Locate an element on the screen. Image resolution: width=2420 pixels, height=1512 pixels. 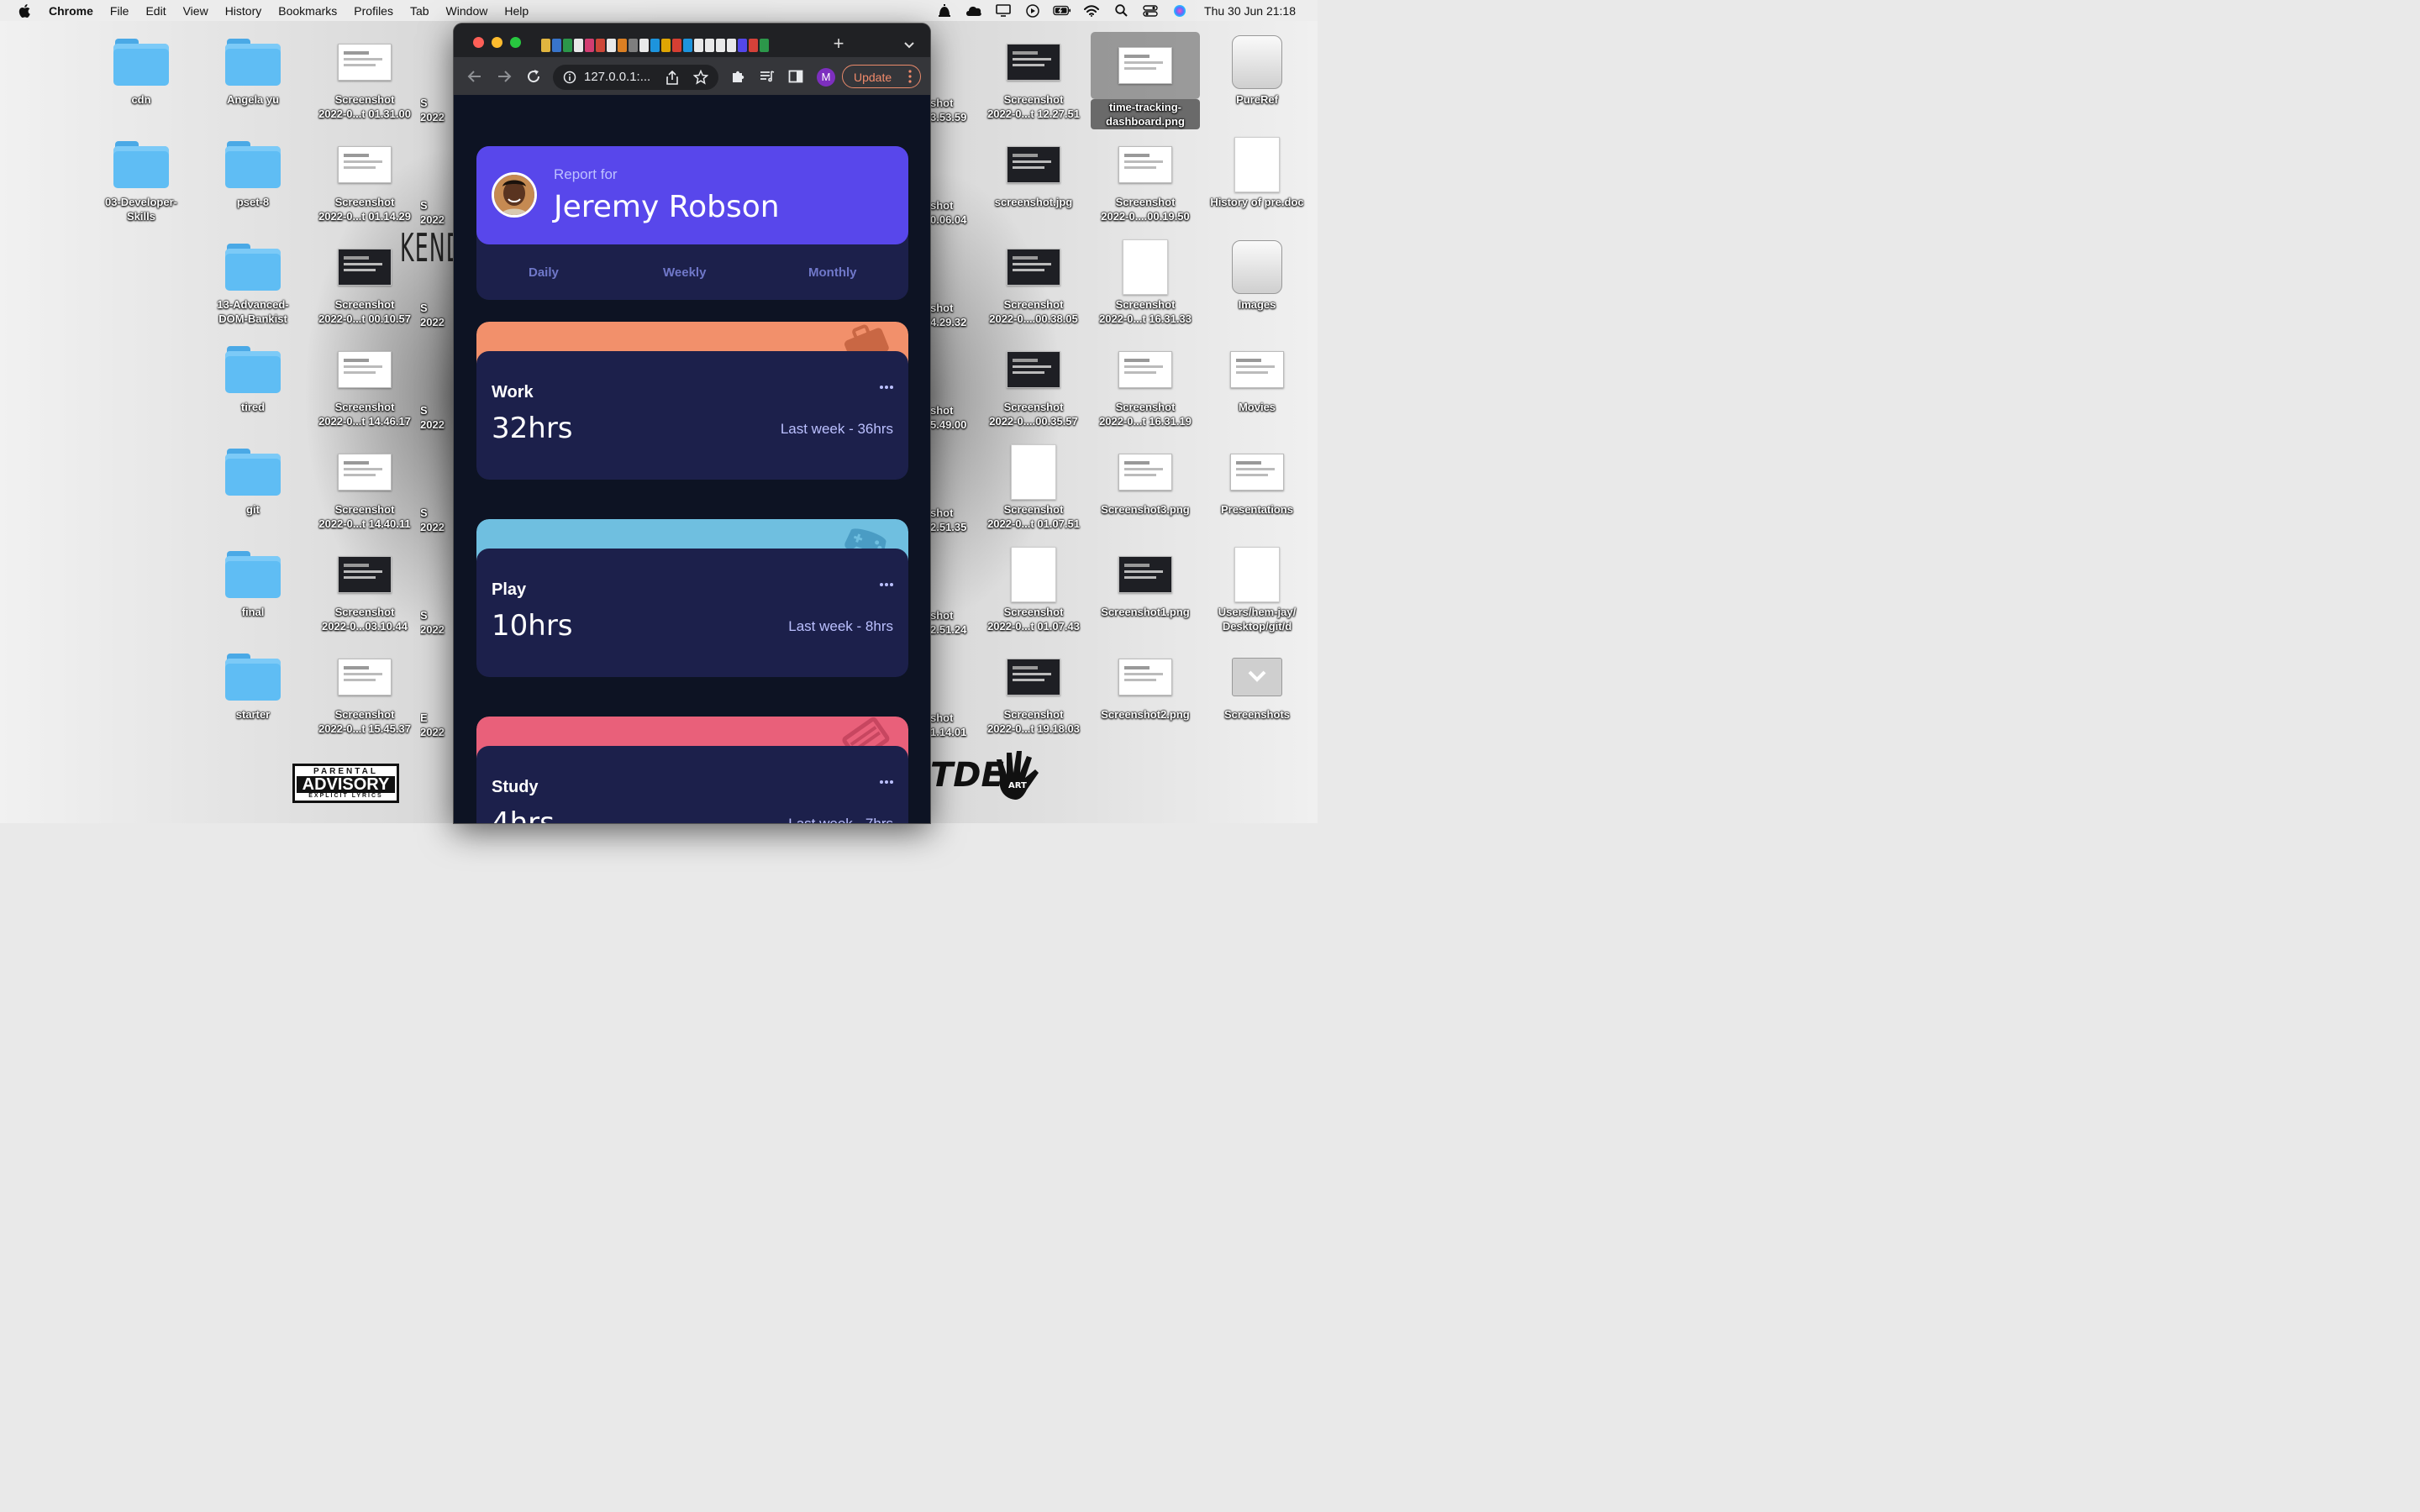
partially-hidden-desktop-item: shot 2.51.24 is located at coordinates (952, 622).